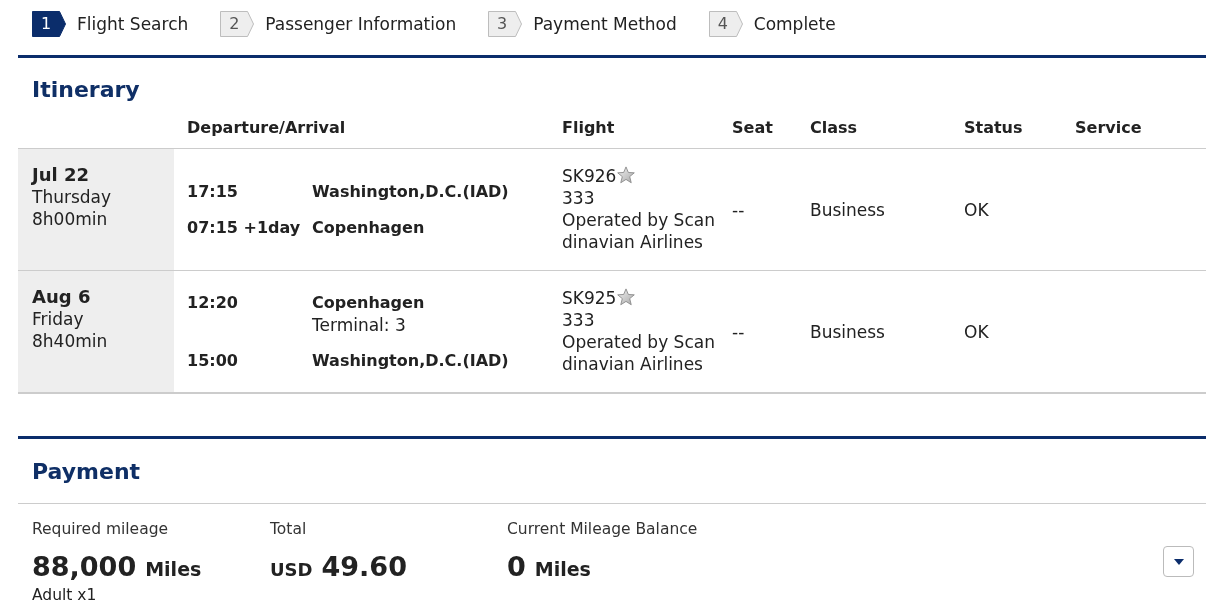  What do you see at coordinates (133, 24) in the screenshot?
I see `step-label: Flight Search` at bounding box center [133, 24].